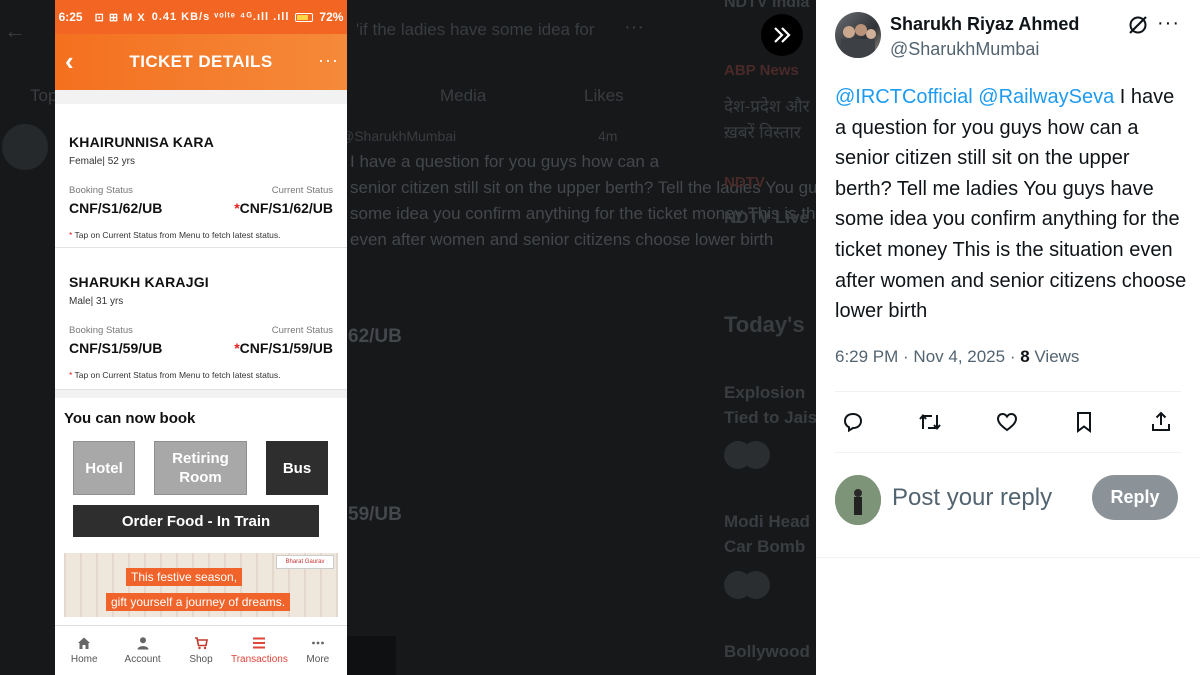 Image resolution: width=1200 pixels, height=675 pixels. What do you see at coordinates (70, 17) in the screenshot?
I see `status-time: 6:25` at bounding box center [70, 17].